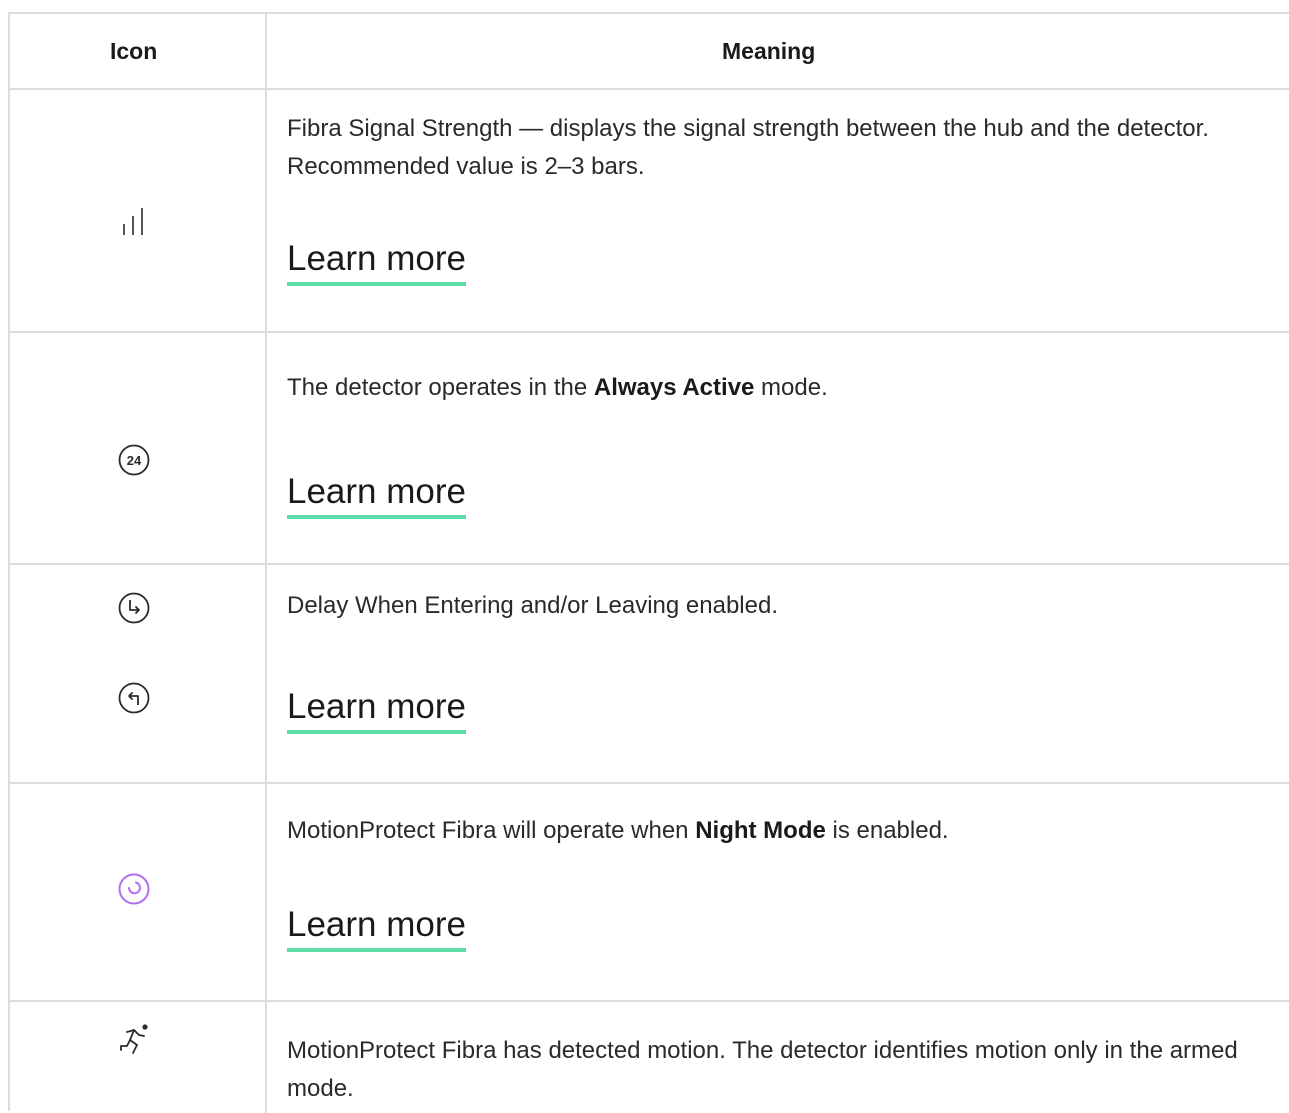  What do you see at coordinates (134, 700) in the screenshot?
I see `exit-delay-icon` at bounding box center [134, 700].